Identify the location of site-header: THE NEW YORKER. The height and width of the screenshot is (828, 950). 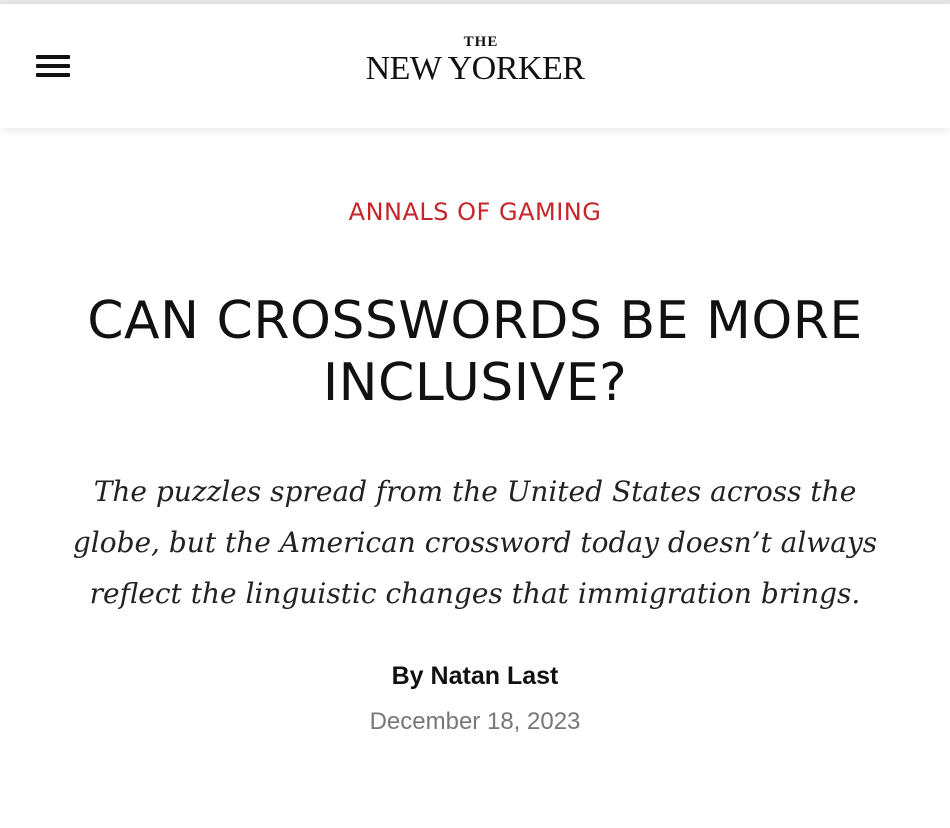
(475, 66).